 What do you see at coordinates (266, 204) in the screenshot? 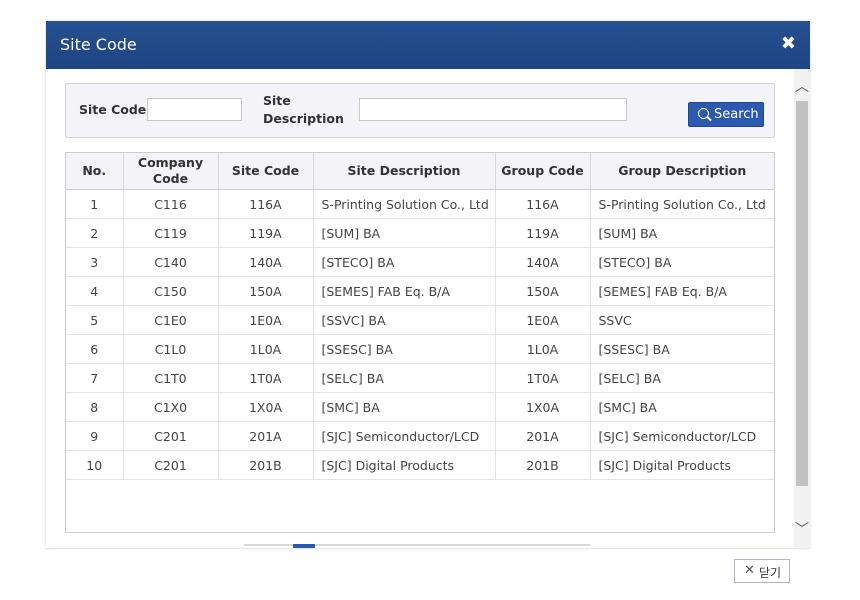
I see `cell-site-code: 116A` at bounding box center [266, 204].